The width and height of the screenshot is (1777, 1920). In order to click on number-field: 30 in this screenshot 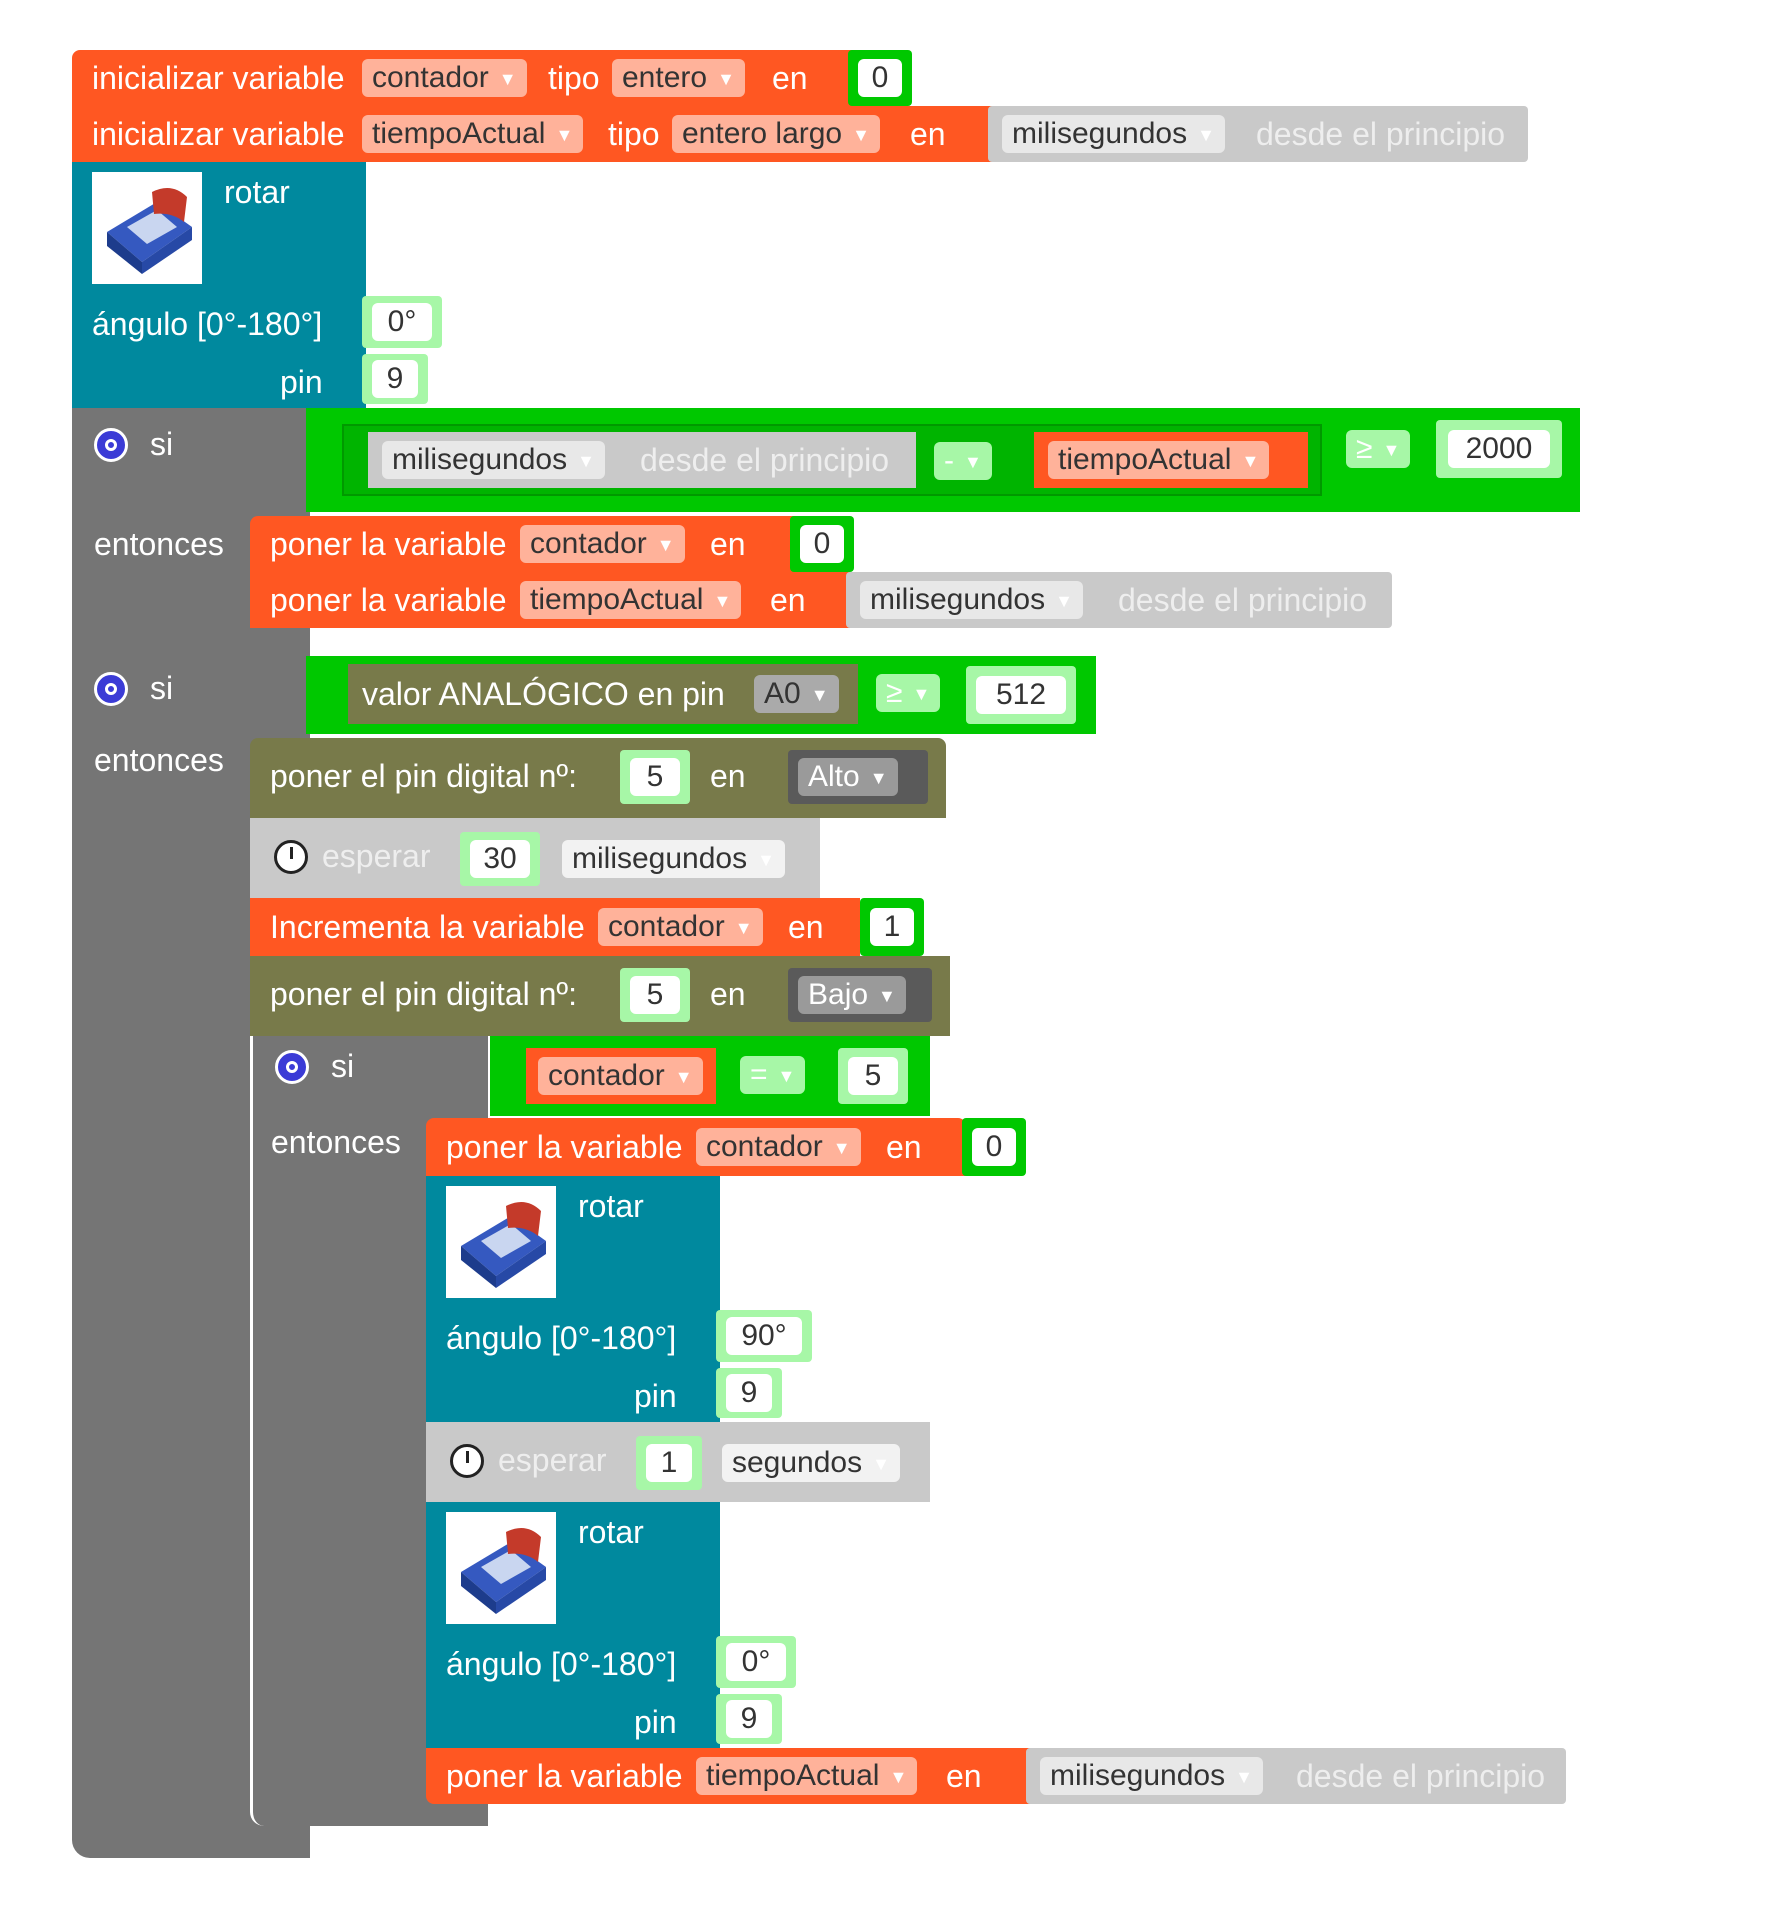, I will do `click(500, 859)`.